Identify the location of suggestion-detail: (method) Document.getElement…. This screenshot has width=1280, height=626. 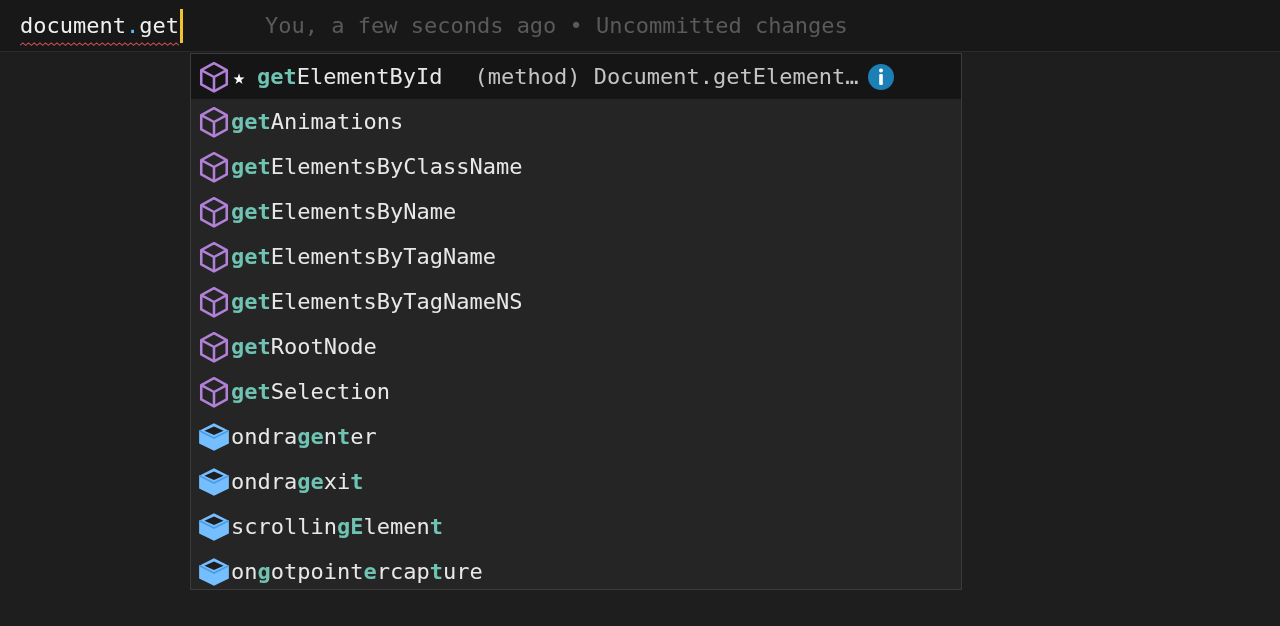
(666, 76).